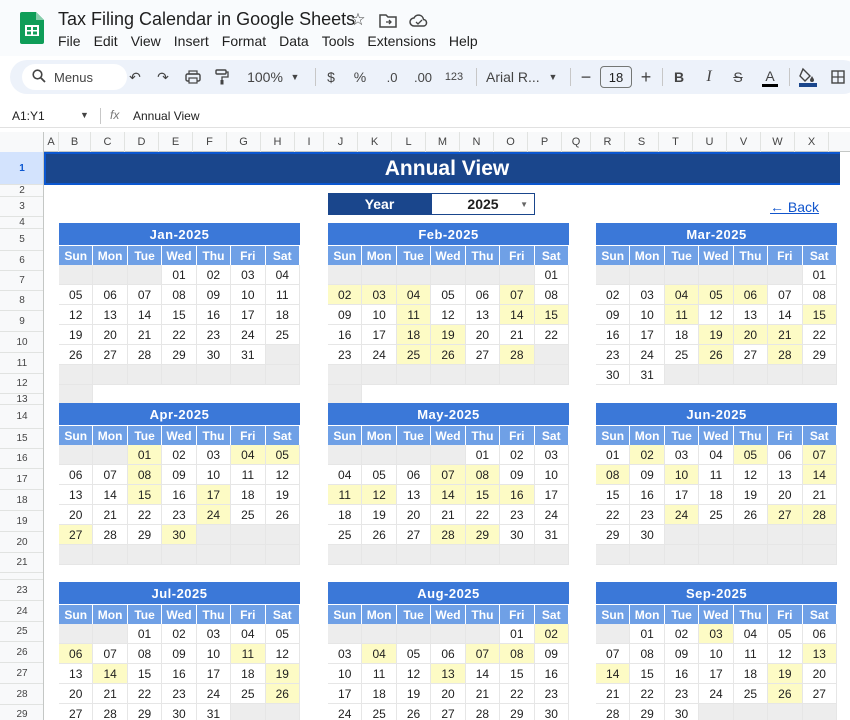  I want to click on increase-decimal-button: .00, so click(423, 77).